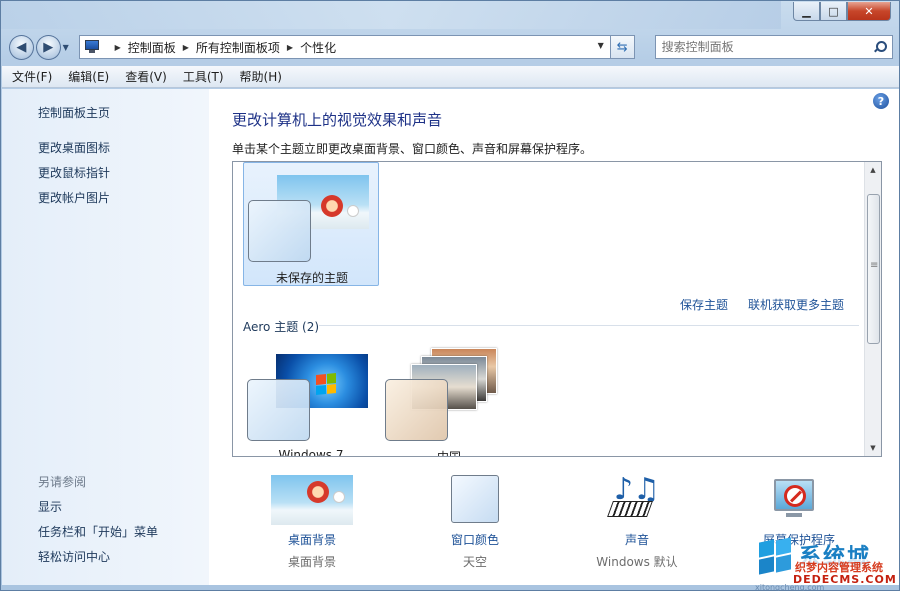 The image size is (900, 591). What do you see at coordinates (475, 539) in the screenshot?
I see `setting-name: 窗口颜色` at bounding box center [475, 539].